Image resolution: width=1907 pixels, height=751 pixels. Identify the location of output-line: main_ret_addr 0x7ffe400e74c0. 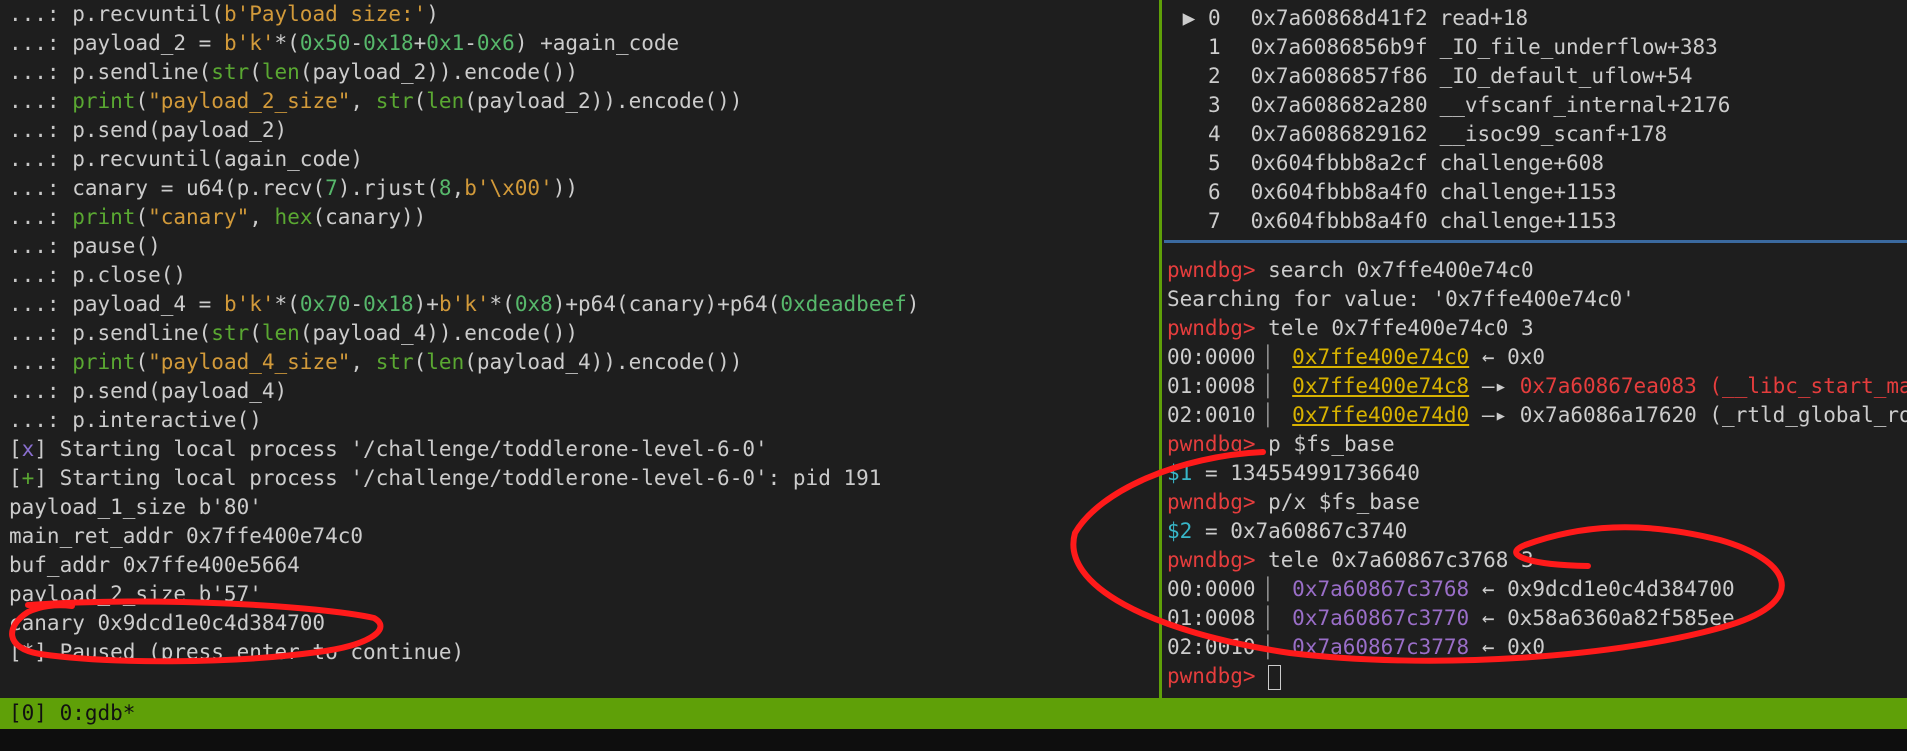
(186, 536).